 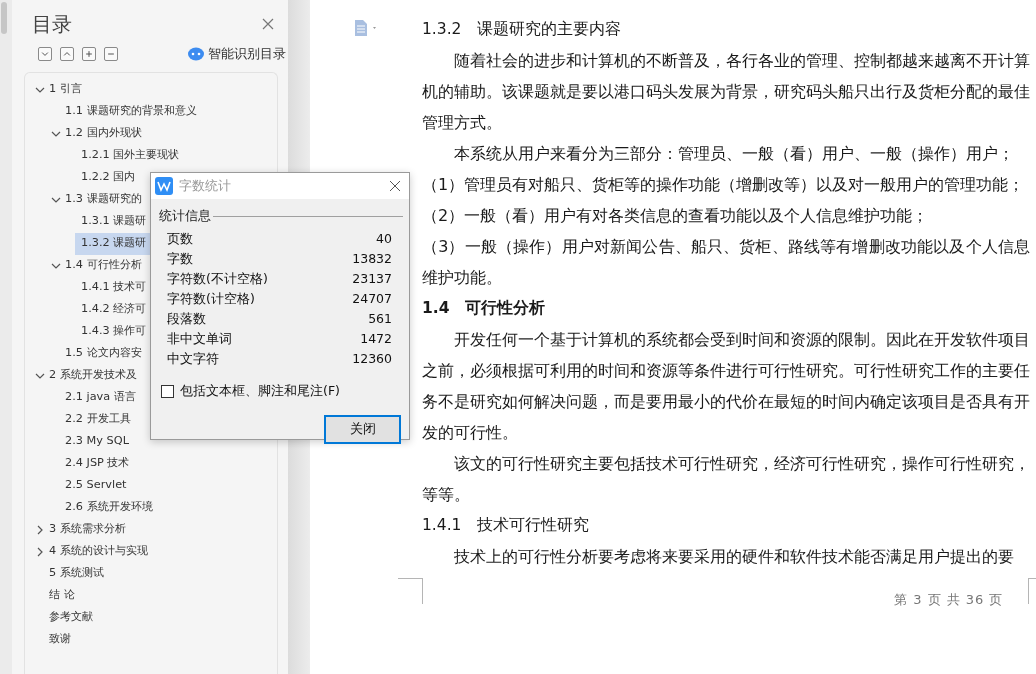 I want to click on list-item-text: （1）管理员有对船只、货柜等的操作功能（增删改等）以及对一般用户的管理功能；, so click(x=724, y=185).